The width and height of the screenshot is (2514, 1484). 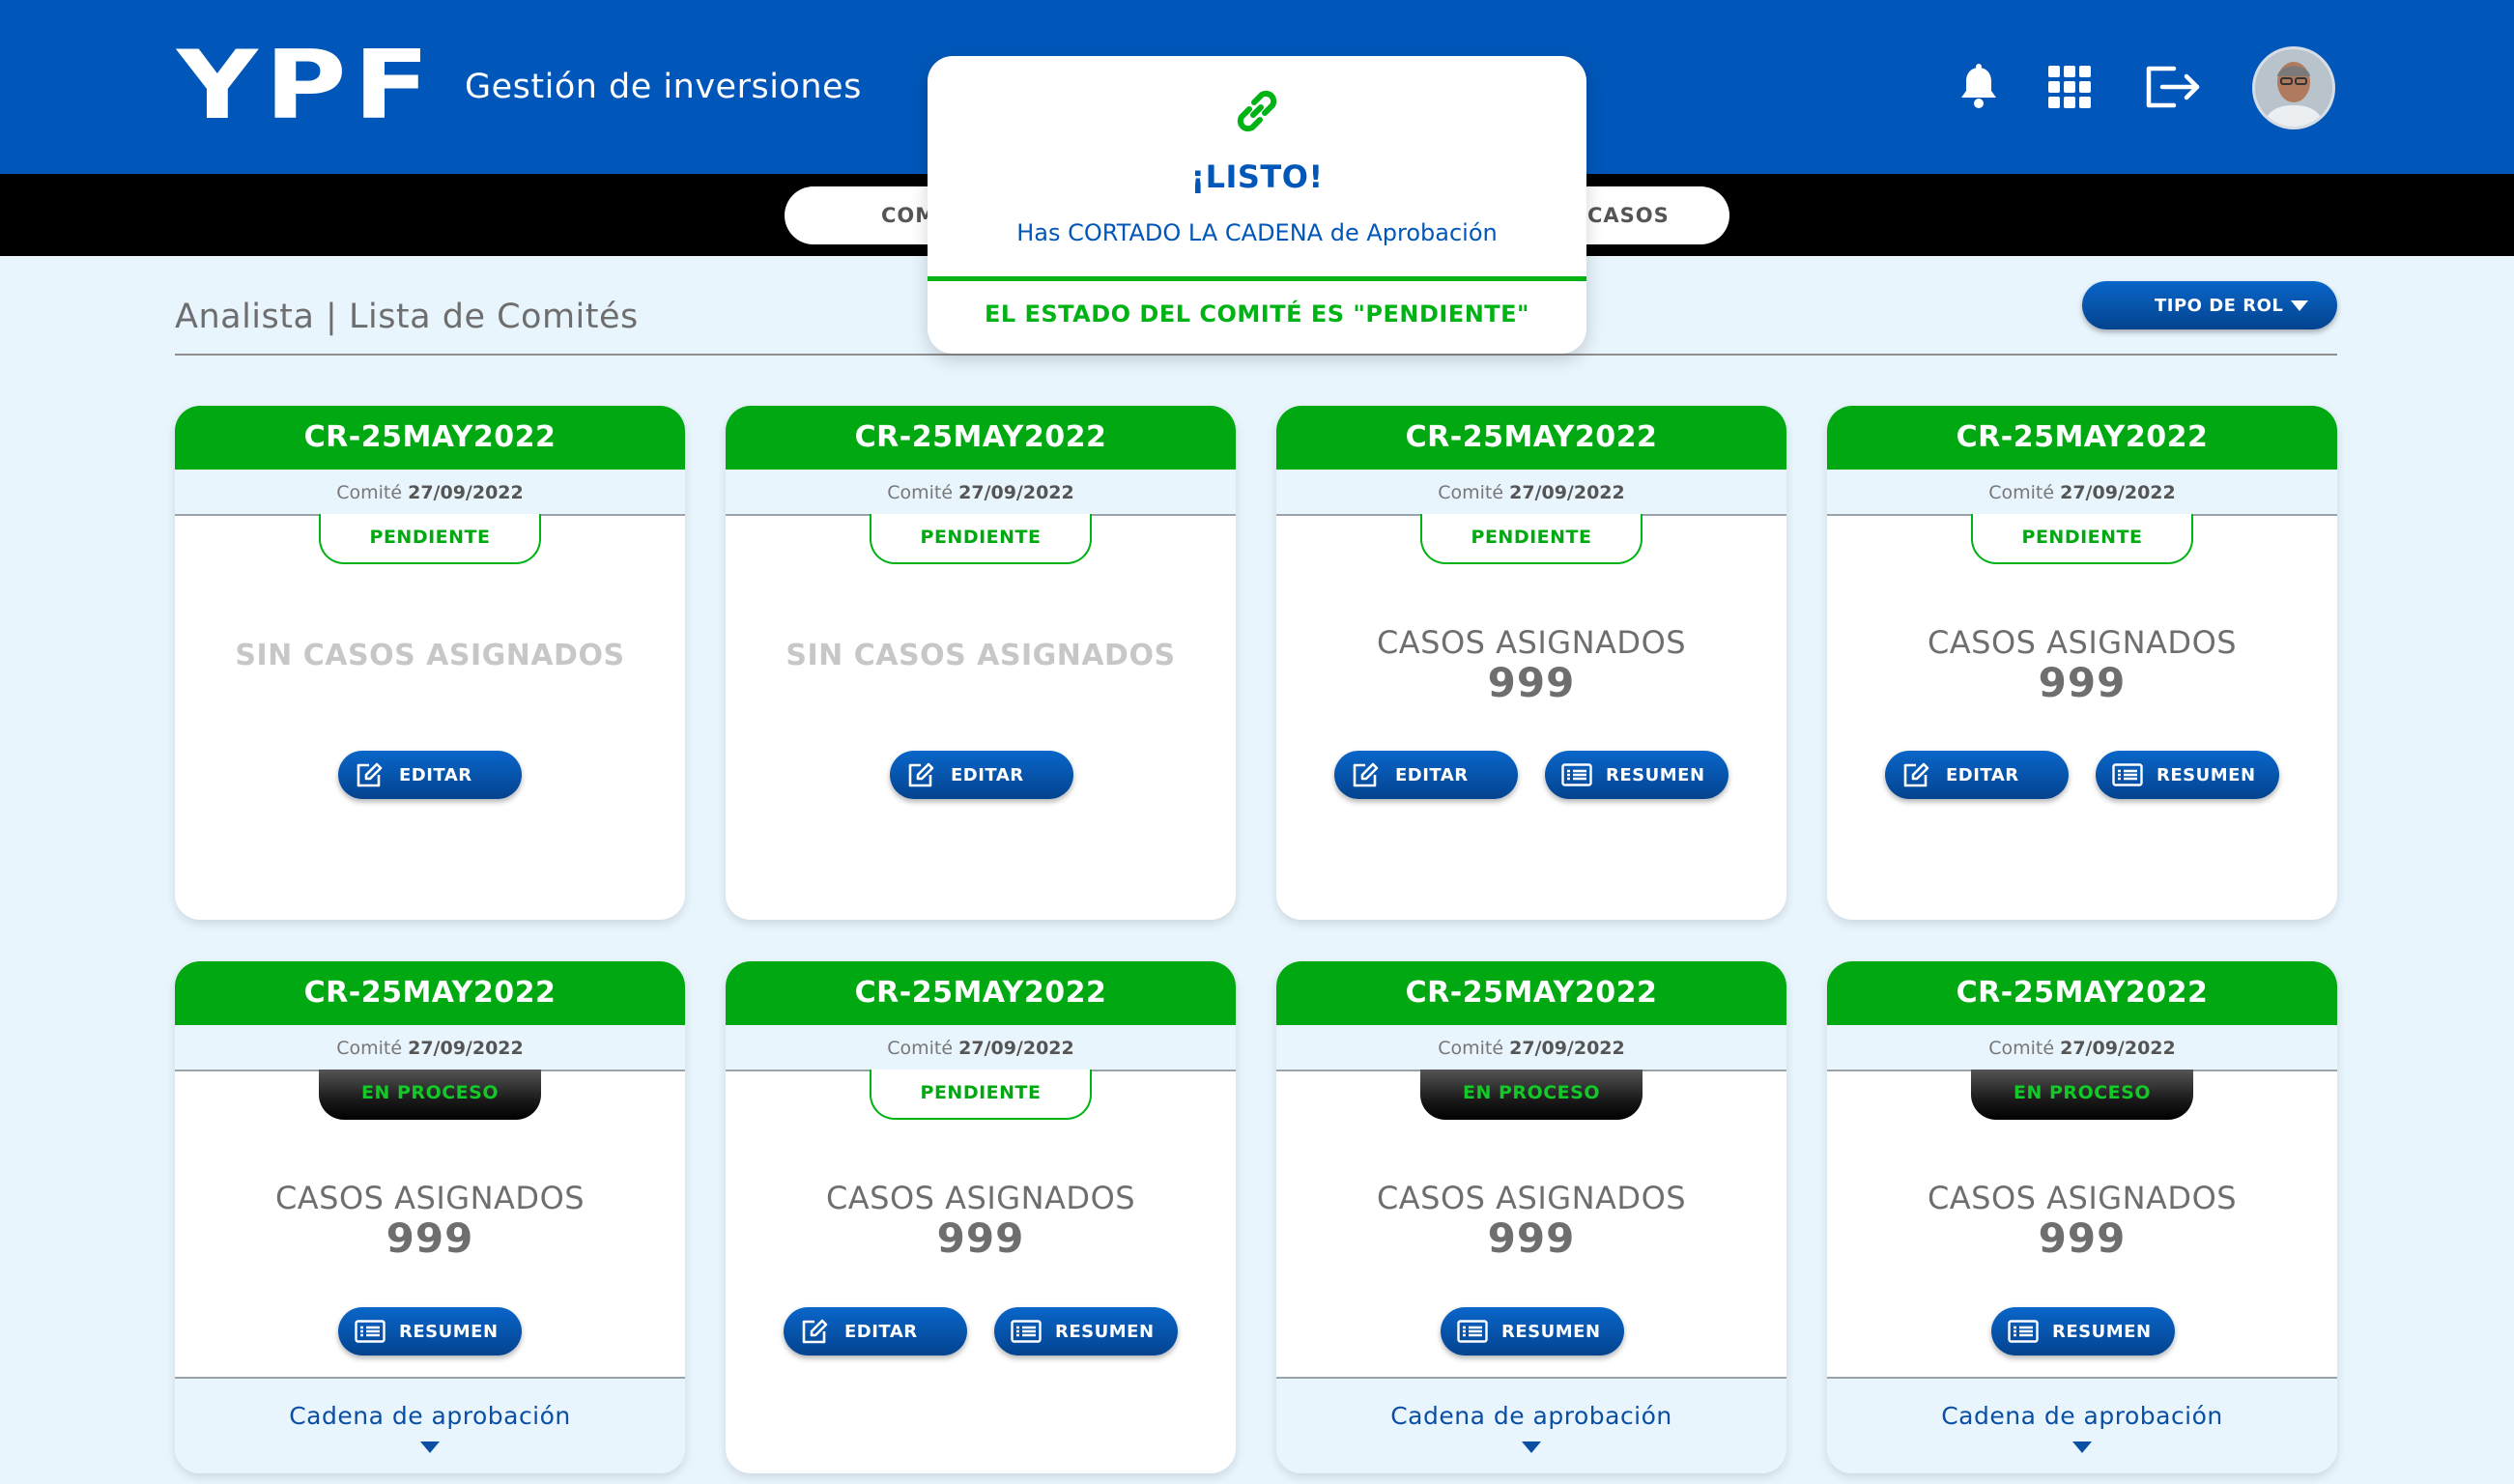 I want to click on tab-casos: CASOS, so click(x=1629, y=215).